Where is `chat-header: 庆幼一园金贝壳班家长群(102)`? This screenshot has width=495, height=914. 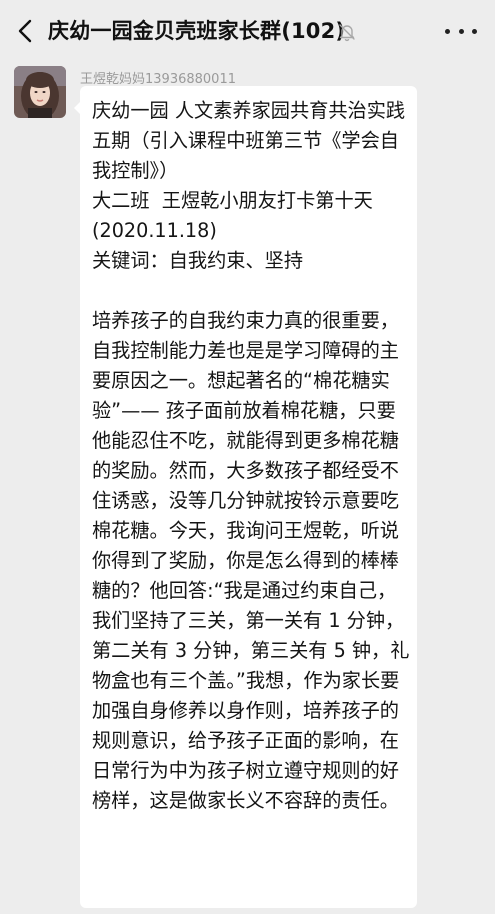 chat-header: 庆幼一园金贝壳班家长群(102) is located at coordinates (247, 31).